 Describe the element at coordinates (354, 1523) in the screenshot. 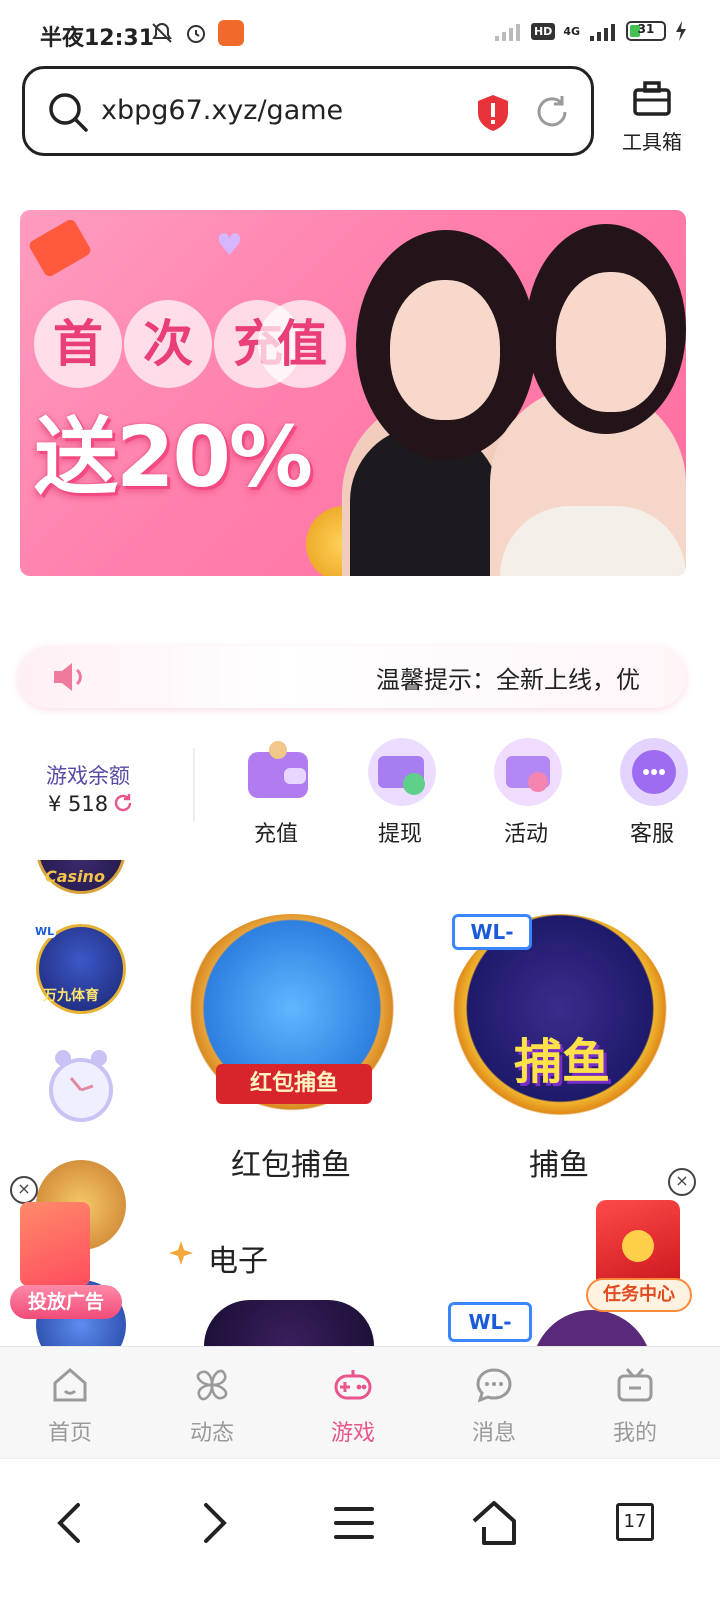

I see `menu-icon` at that location.